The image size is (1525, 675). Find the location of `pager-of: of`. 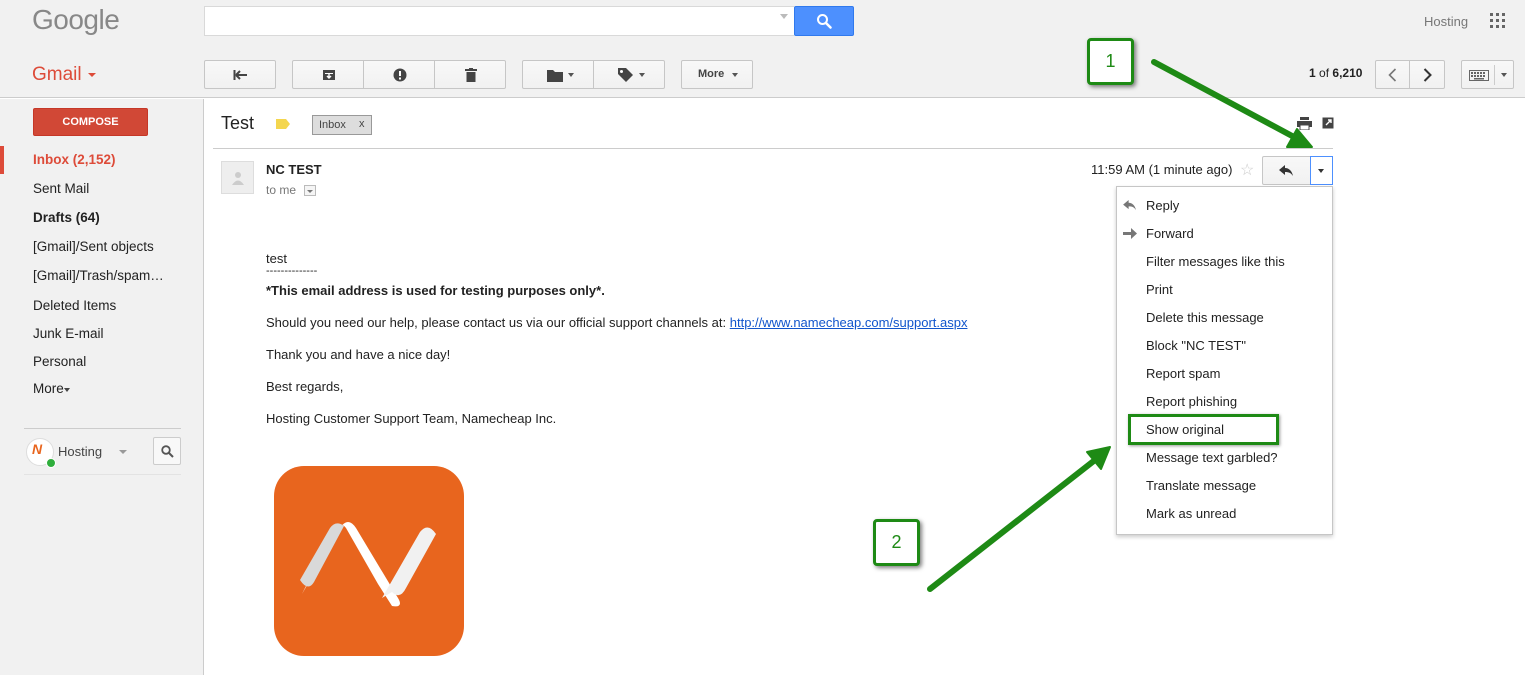

pager-of: of is located at coordinates (1324, 73).